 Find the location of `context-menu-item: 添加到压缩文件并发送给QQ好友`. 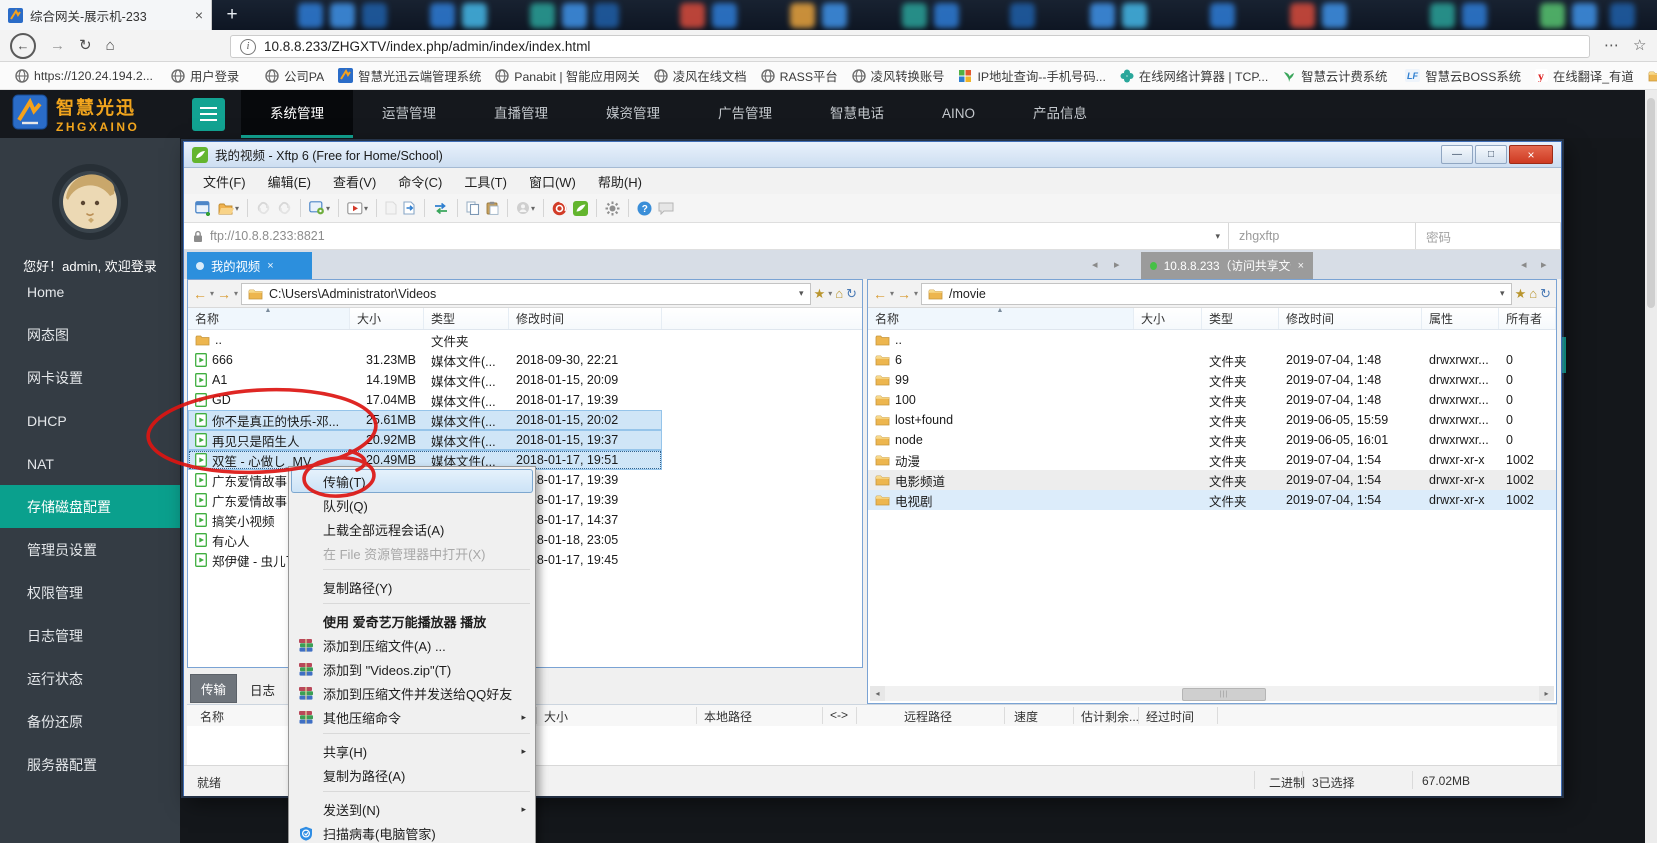

context-menu-item: 添加到压缩文件并发送给QQ好友 is located at coordinates (412, 693).